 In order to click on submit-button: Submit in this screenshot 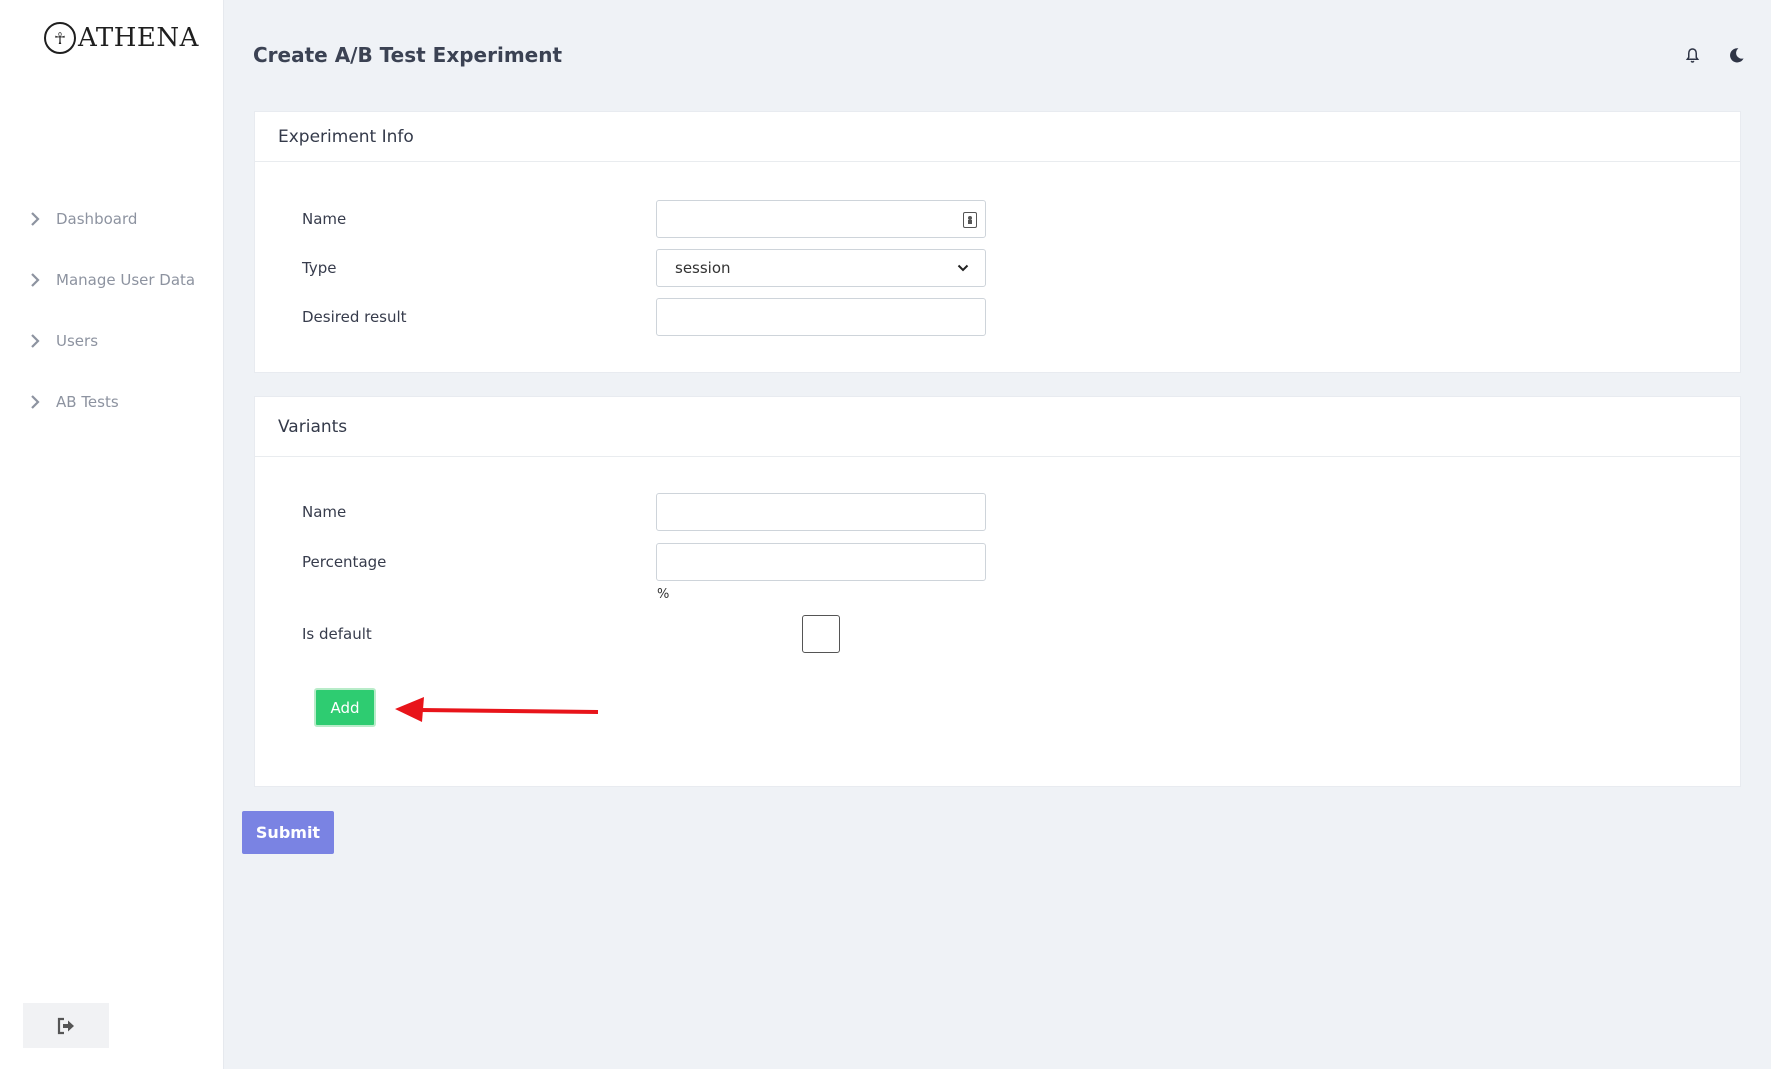, I will do `click(288, 832)`.